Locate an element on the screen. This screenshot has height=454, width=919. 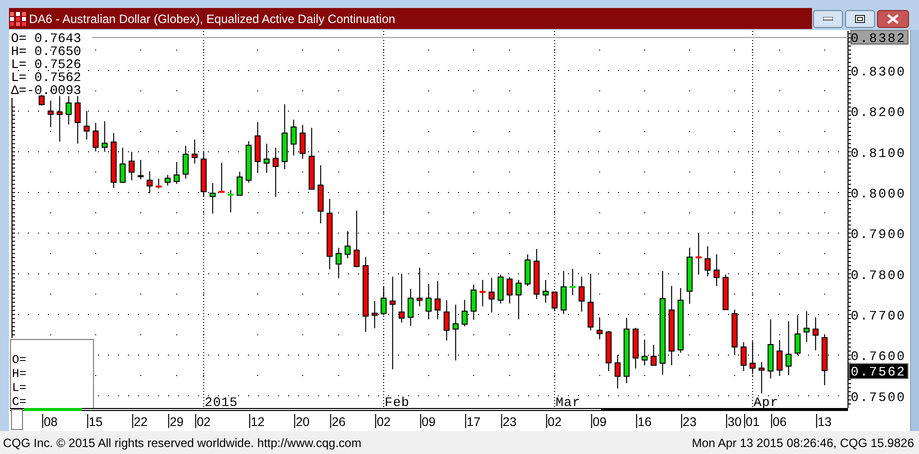
date-label: 26 is located at coordinates (339, 422).